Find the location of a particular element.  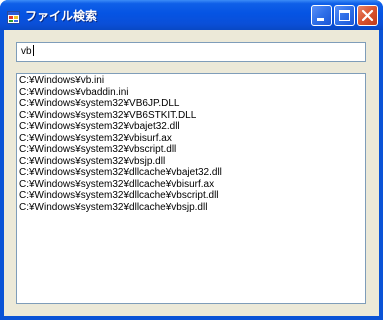

close-button is located at coordinates (367, 15).